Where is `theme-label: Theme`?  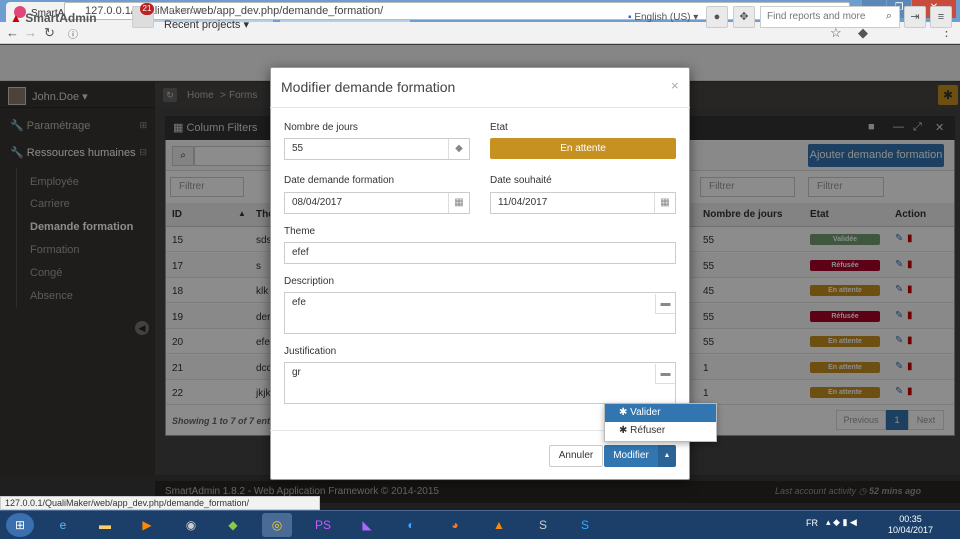 theme-label: Theme is located at coordinates (300, 231).